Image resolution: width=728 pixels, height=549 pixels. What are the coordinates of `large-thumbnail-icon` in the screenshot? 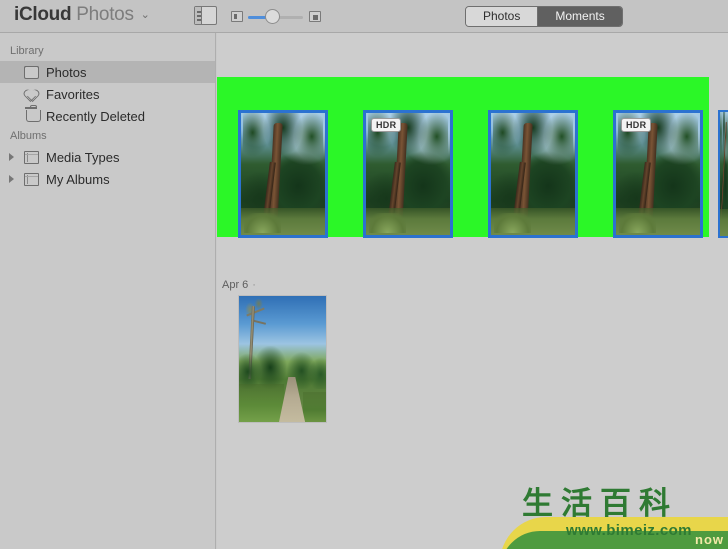 It's located at (315, 16).